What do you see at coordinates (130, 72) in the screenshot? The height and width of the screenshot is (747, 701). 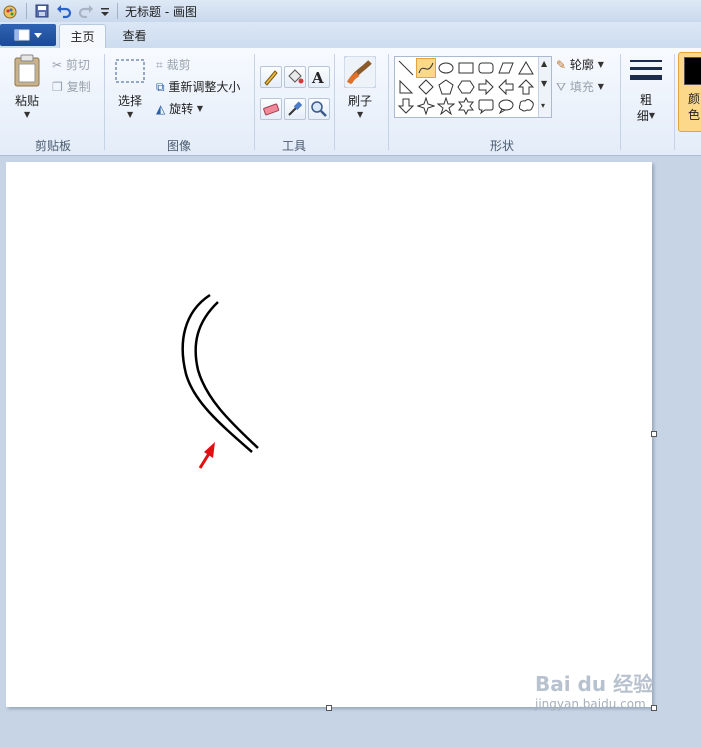 I see `select-icon` at bounding box center [130, 72].